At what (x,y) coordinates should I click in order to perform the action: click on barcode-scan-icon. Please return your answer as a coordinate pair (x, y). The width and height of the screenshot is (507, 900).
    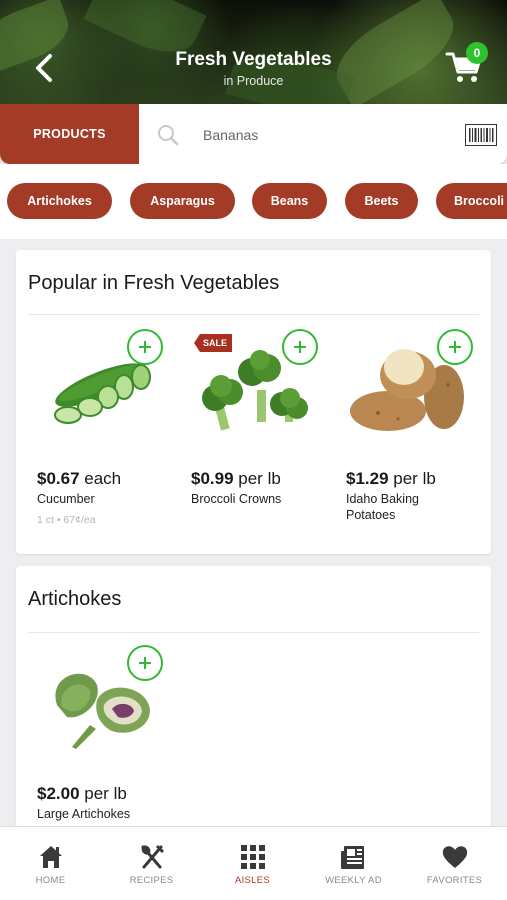
    Looking at the image, I should click on (481, 135).